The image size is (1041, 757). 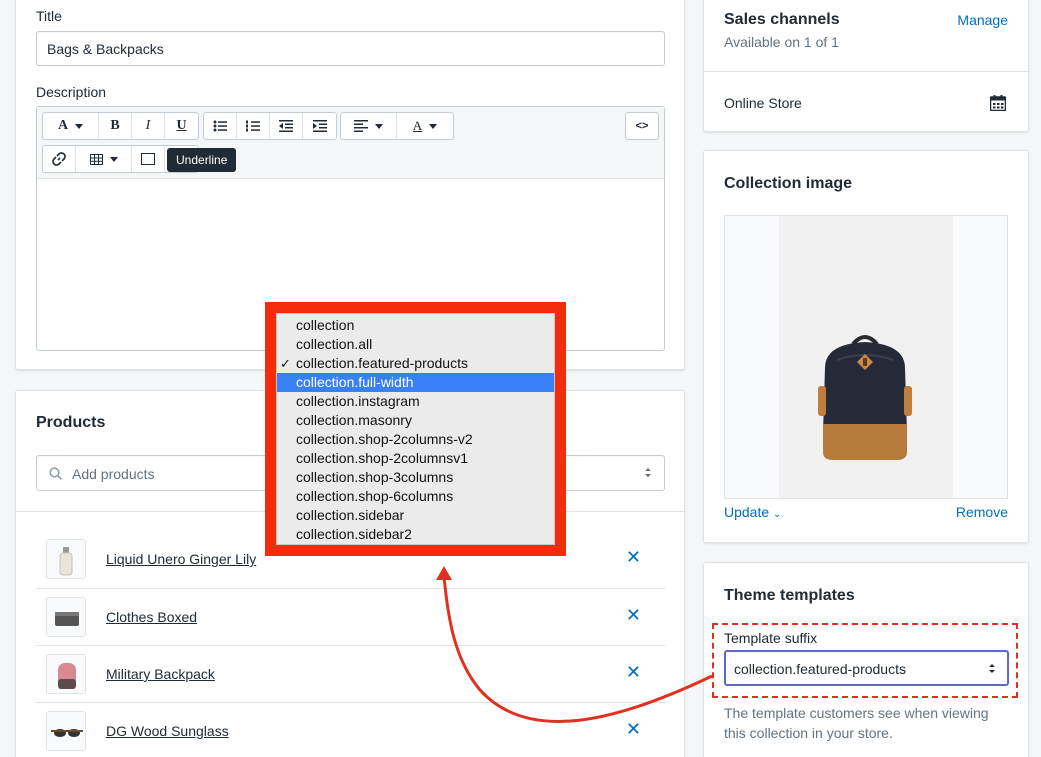 What do you see at coordinates (202, 160) in the screenshot?
I see `underline-tooltip: Underline` at bounding box center [202, 160].